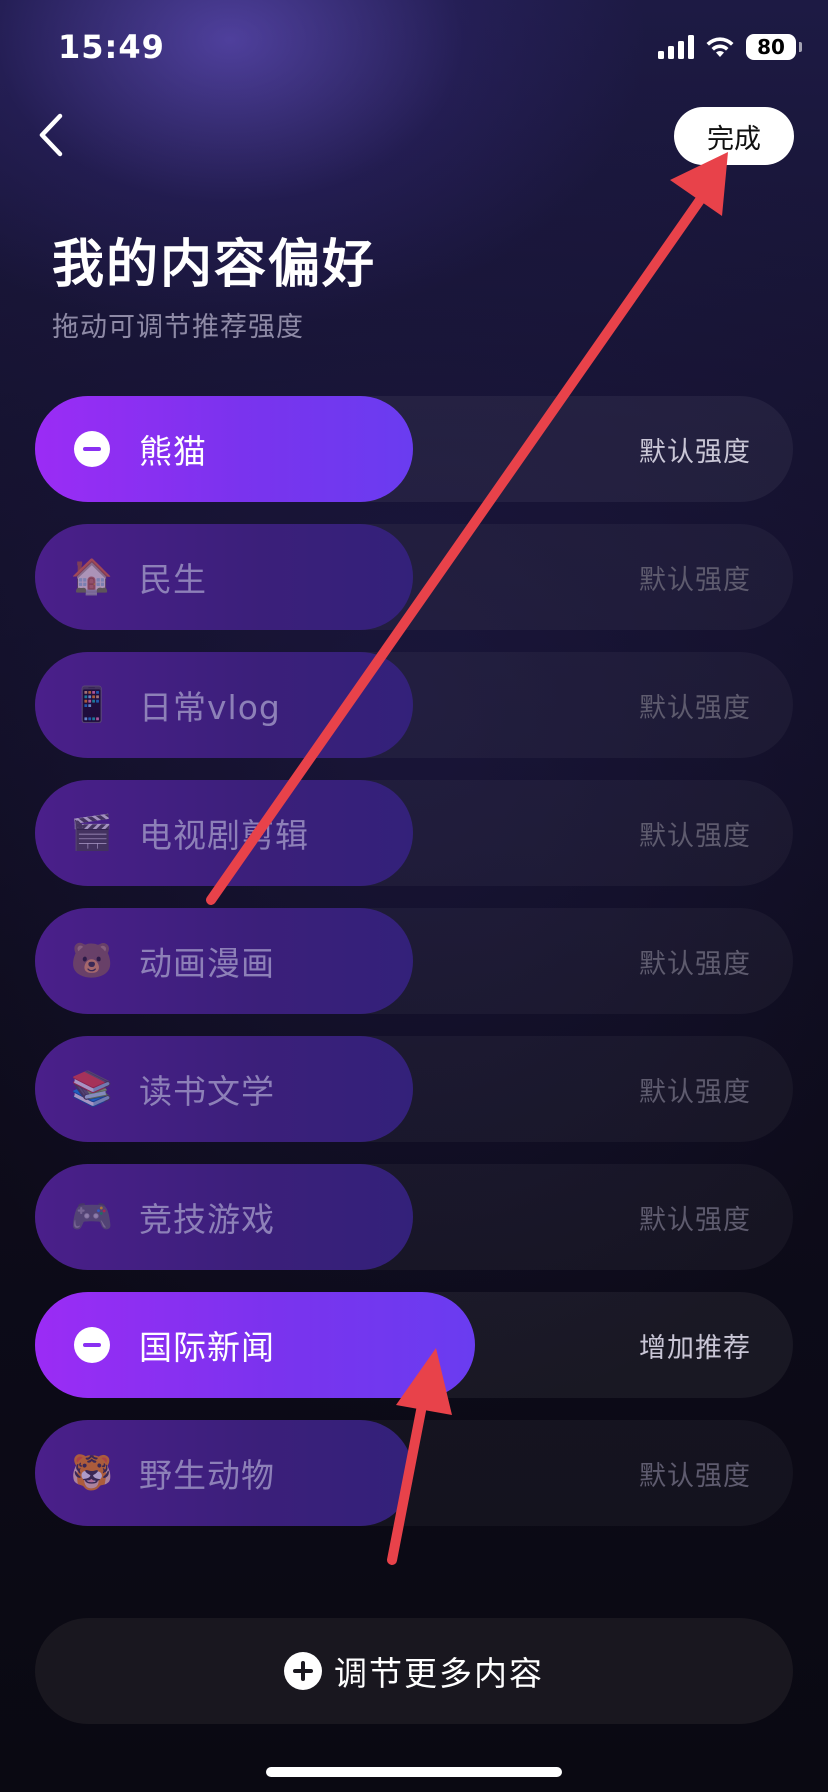 The image size is (828, 1792). Describe the element at coordinates (92, 833) in the screenshot. I see `clapperboard-icon: 🎬` at that location.